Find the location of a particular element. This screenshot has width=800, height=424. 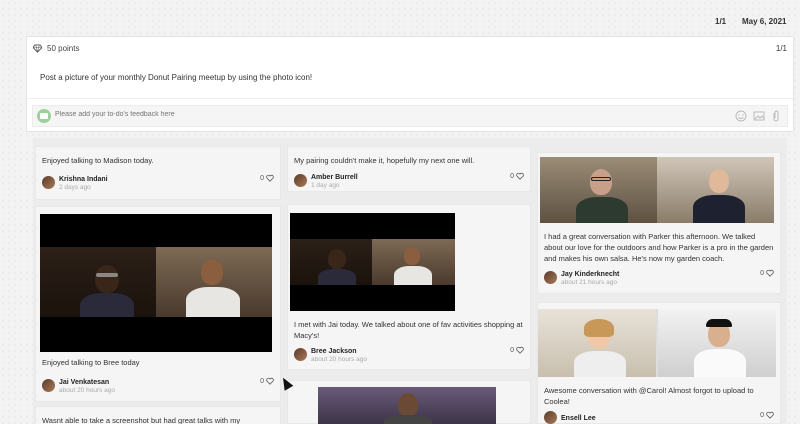

chat-icon is located at coordinates (44, 116).